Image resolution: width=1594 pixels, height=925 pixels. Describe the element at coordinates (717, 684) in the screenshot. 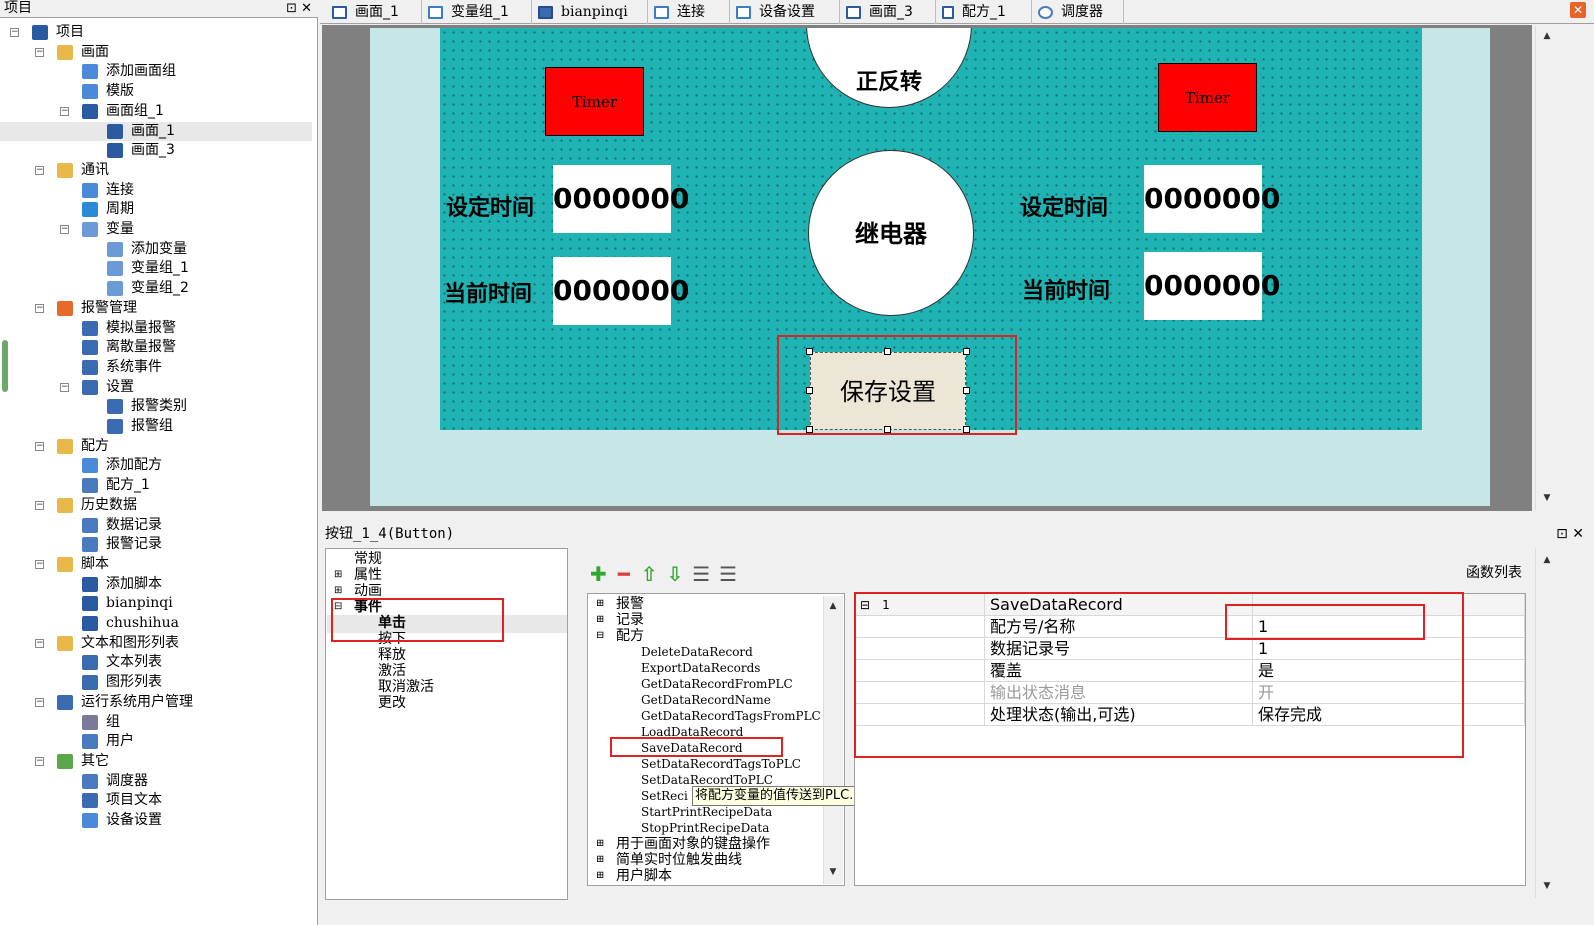

I see `function-item: GetDataRecordFromPLC` at that location.